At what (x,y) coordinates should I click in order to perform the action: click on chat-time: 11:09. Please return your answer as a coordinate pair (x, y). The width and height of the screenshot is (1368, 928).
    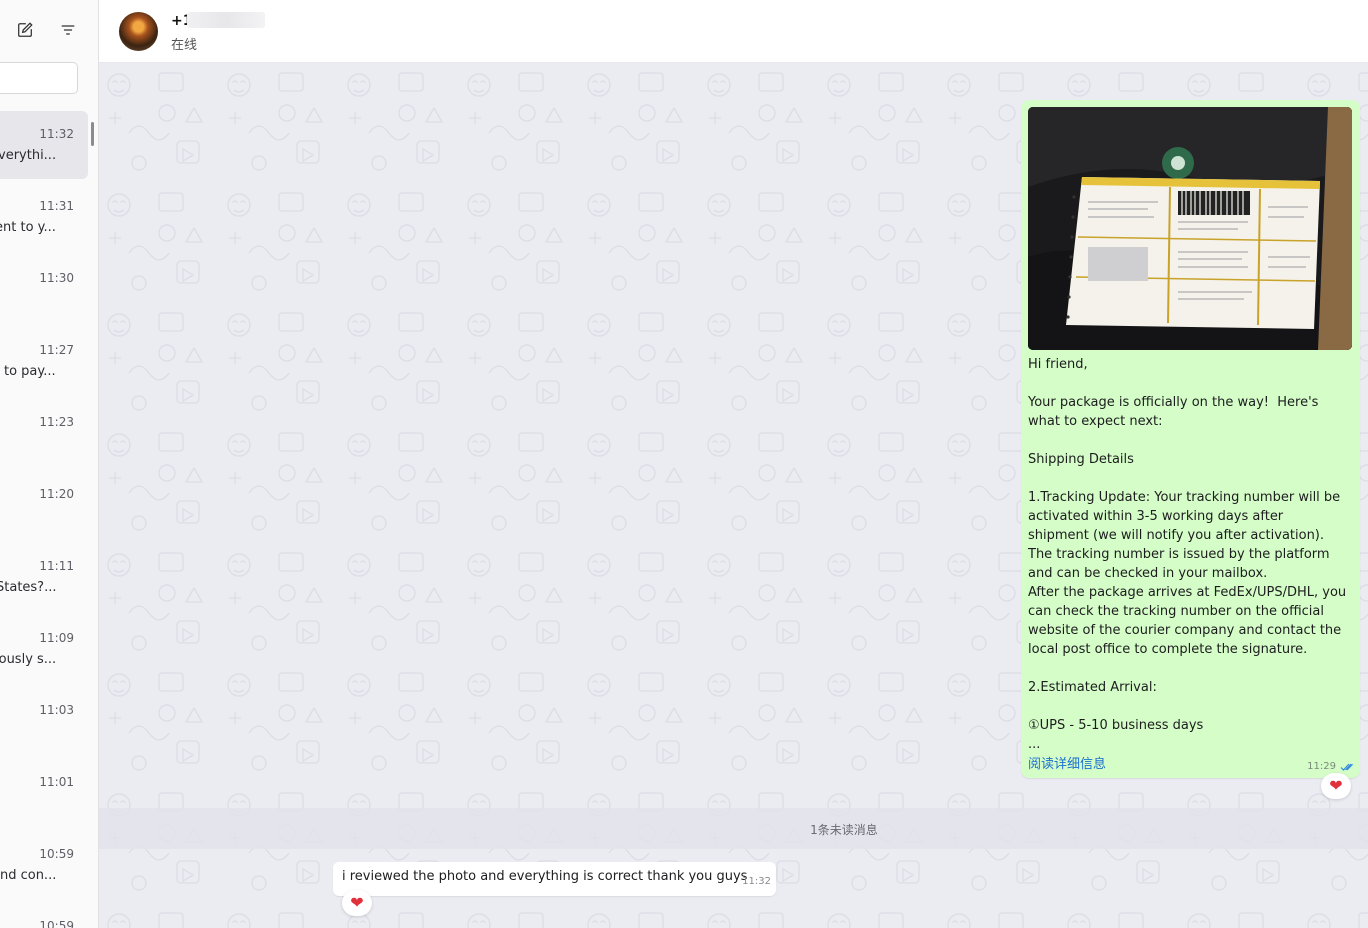
    Looking at the image, I should click on (56, 638).